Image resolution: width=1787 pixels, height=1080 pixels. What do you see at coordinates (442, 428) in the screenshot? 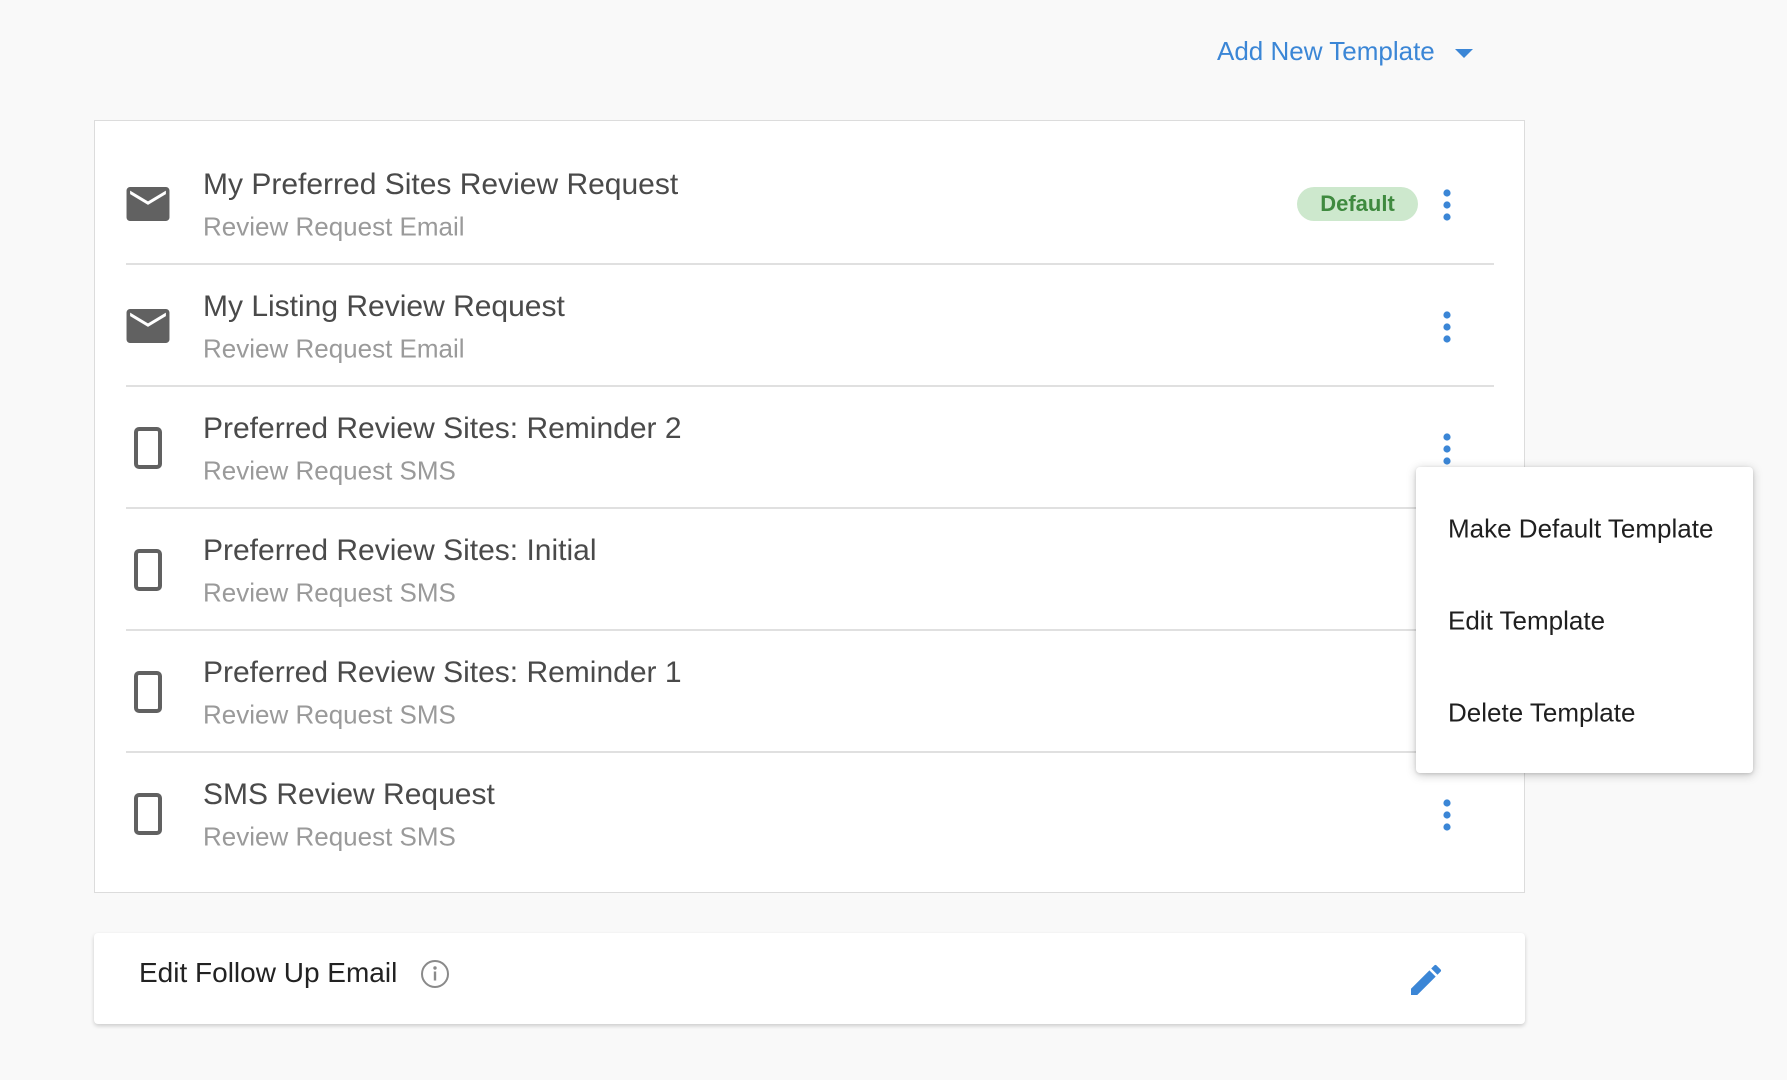
I see `template-title: Preferred Review Sites: Reminder 2` at bounding box center [442, 428].